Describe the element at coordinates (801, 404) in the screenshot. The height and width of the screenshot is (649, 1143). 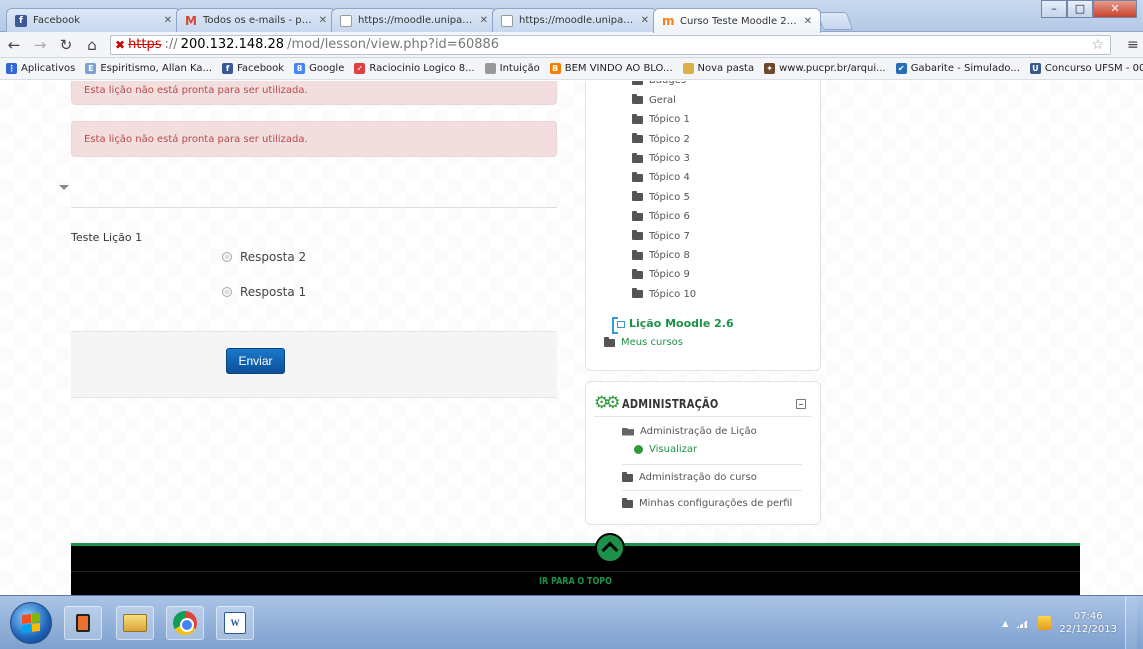
I see `collapse-block-icon` at that location.